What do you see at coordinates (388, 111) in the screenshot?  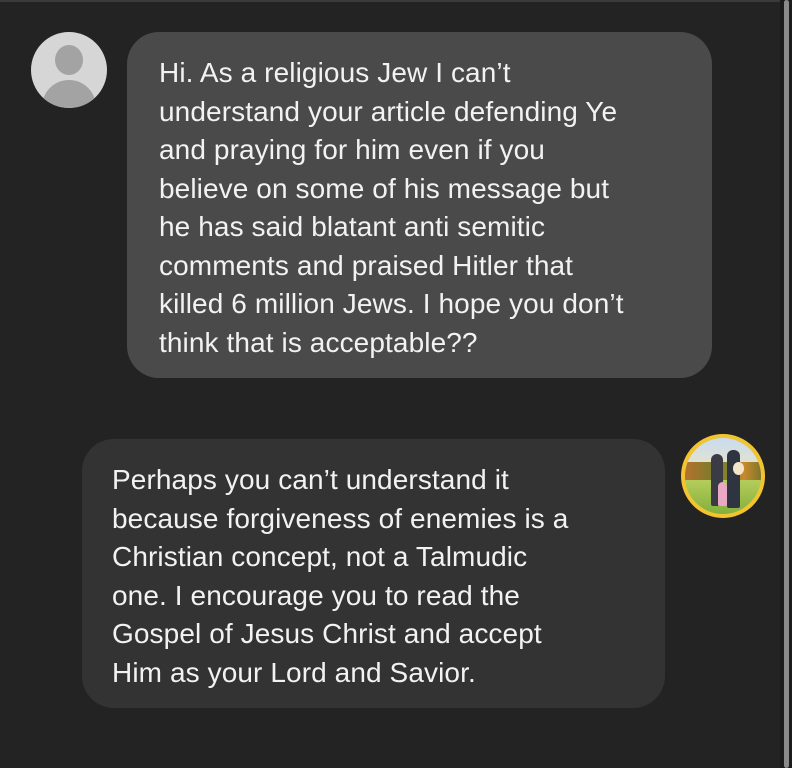 I see `message-line: understand your article defending Ye` at bounding box center [388, 111].